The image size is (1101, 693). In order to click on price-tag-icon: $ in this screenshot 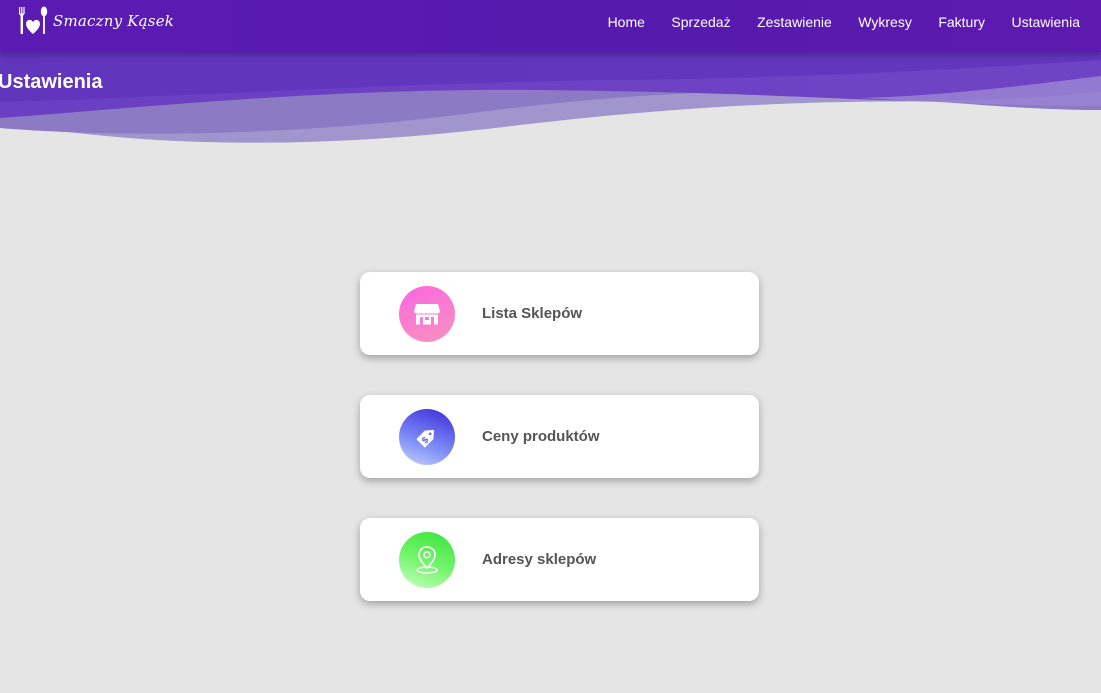, I will do `click(425, 438)`.